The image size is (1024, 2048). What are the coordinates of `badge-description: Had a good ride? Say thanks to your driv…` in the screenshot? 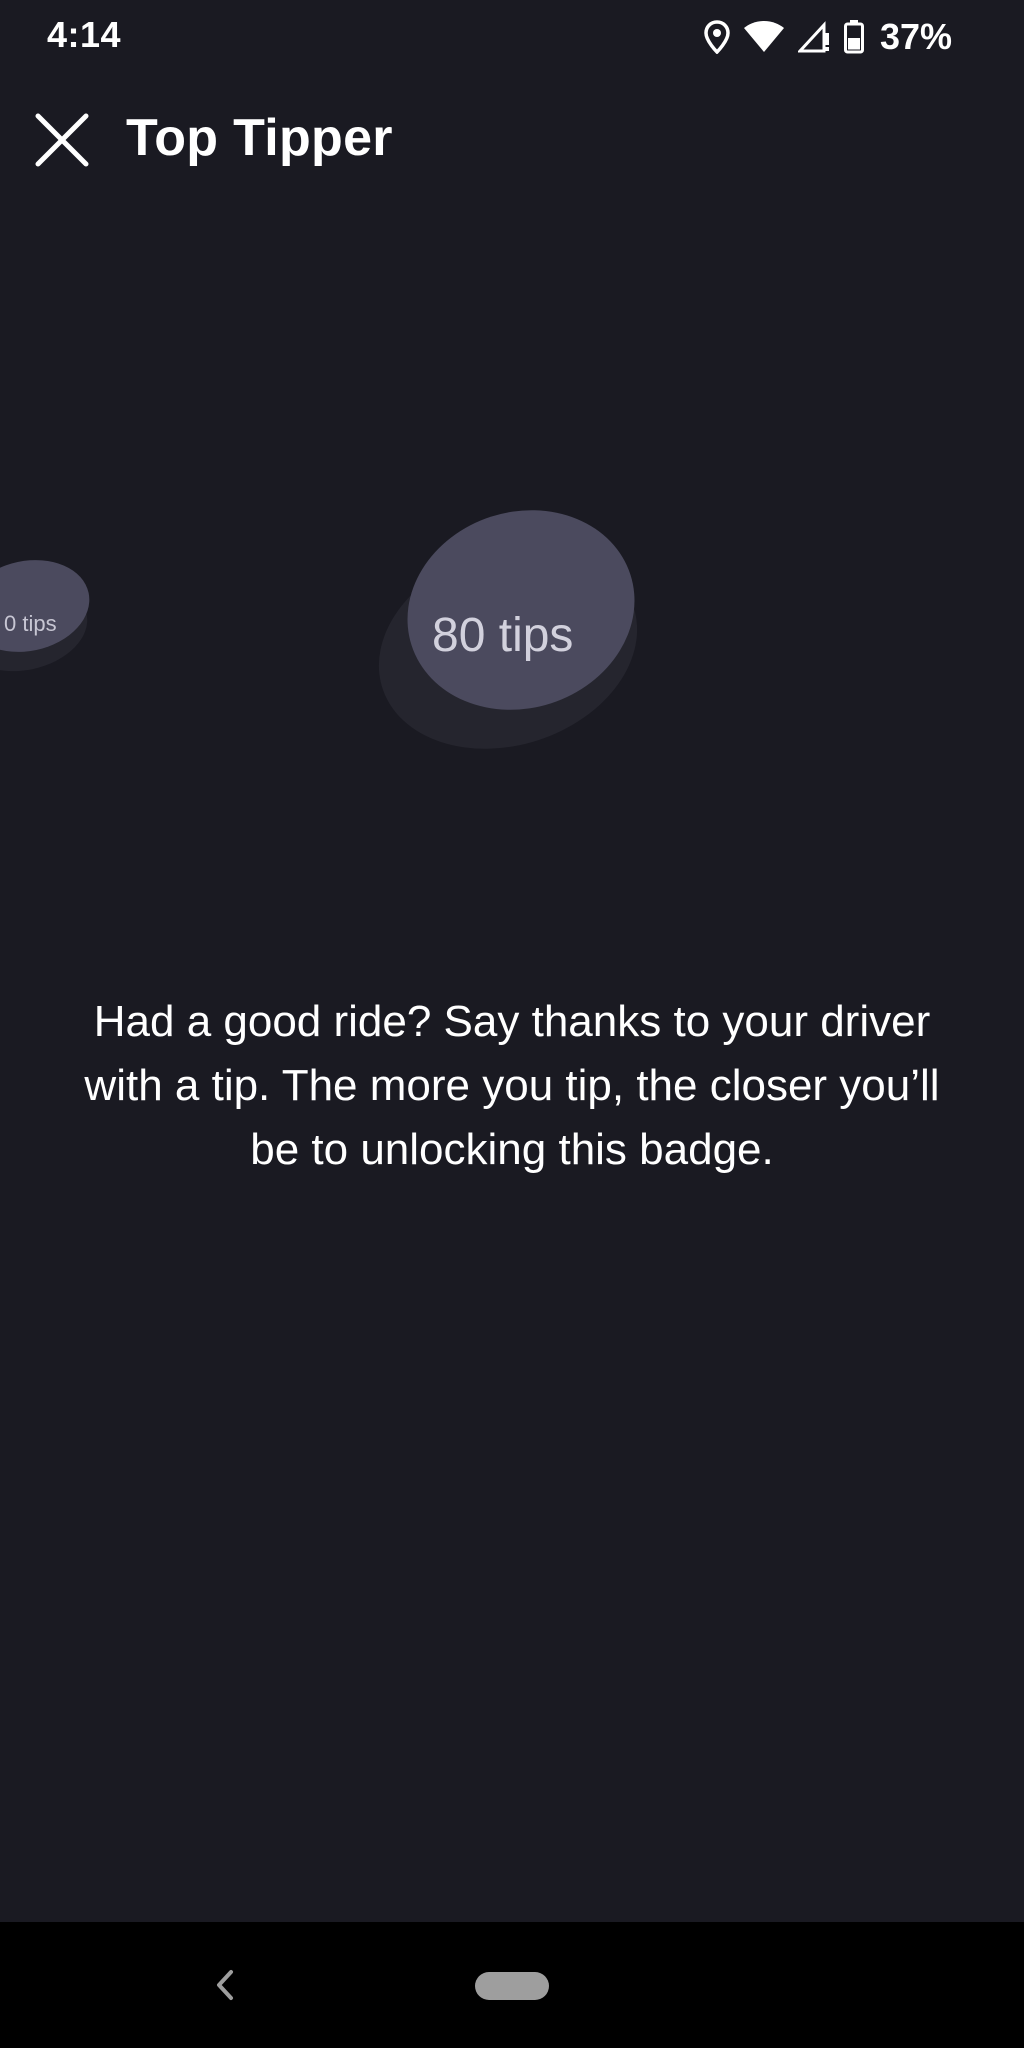 It's located at (512, 1085).